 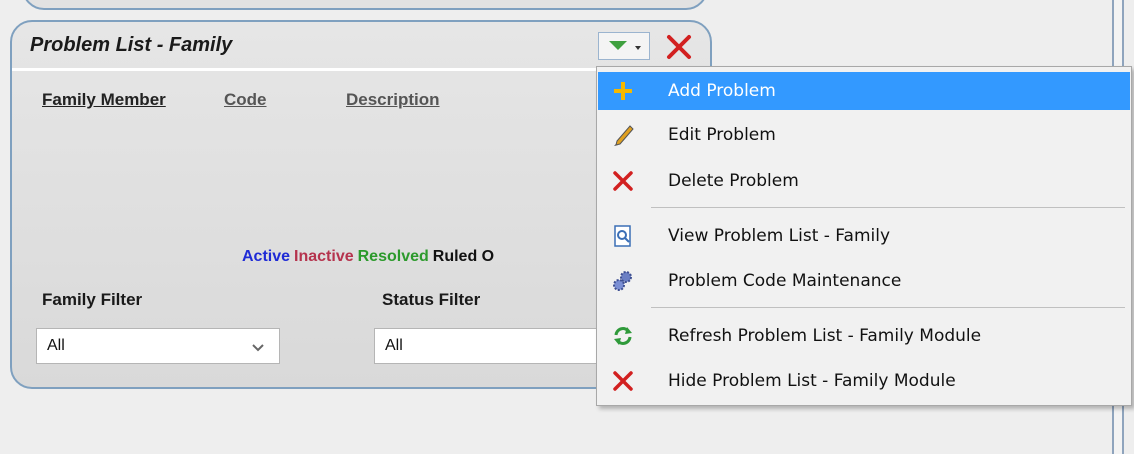 I want to click on menu-item-view-problem-list: View Problem List - Family, so click(x=864, y=236).